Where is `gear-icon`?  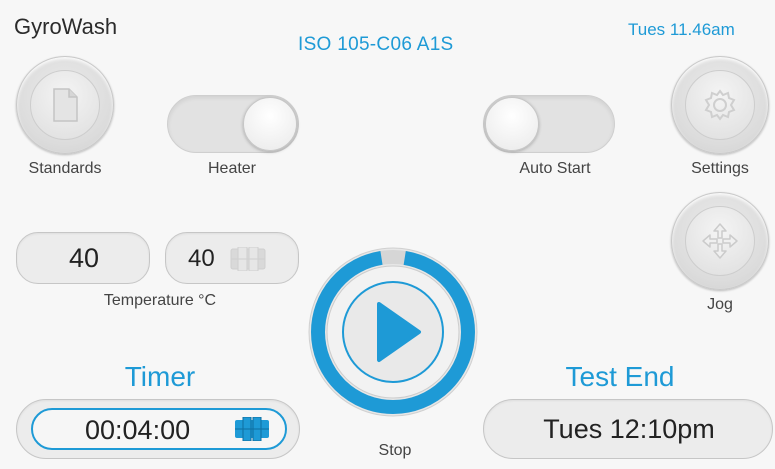 gear-icon is located at coordinates (720, 105).